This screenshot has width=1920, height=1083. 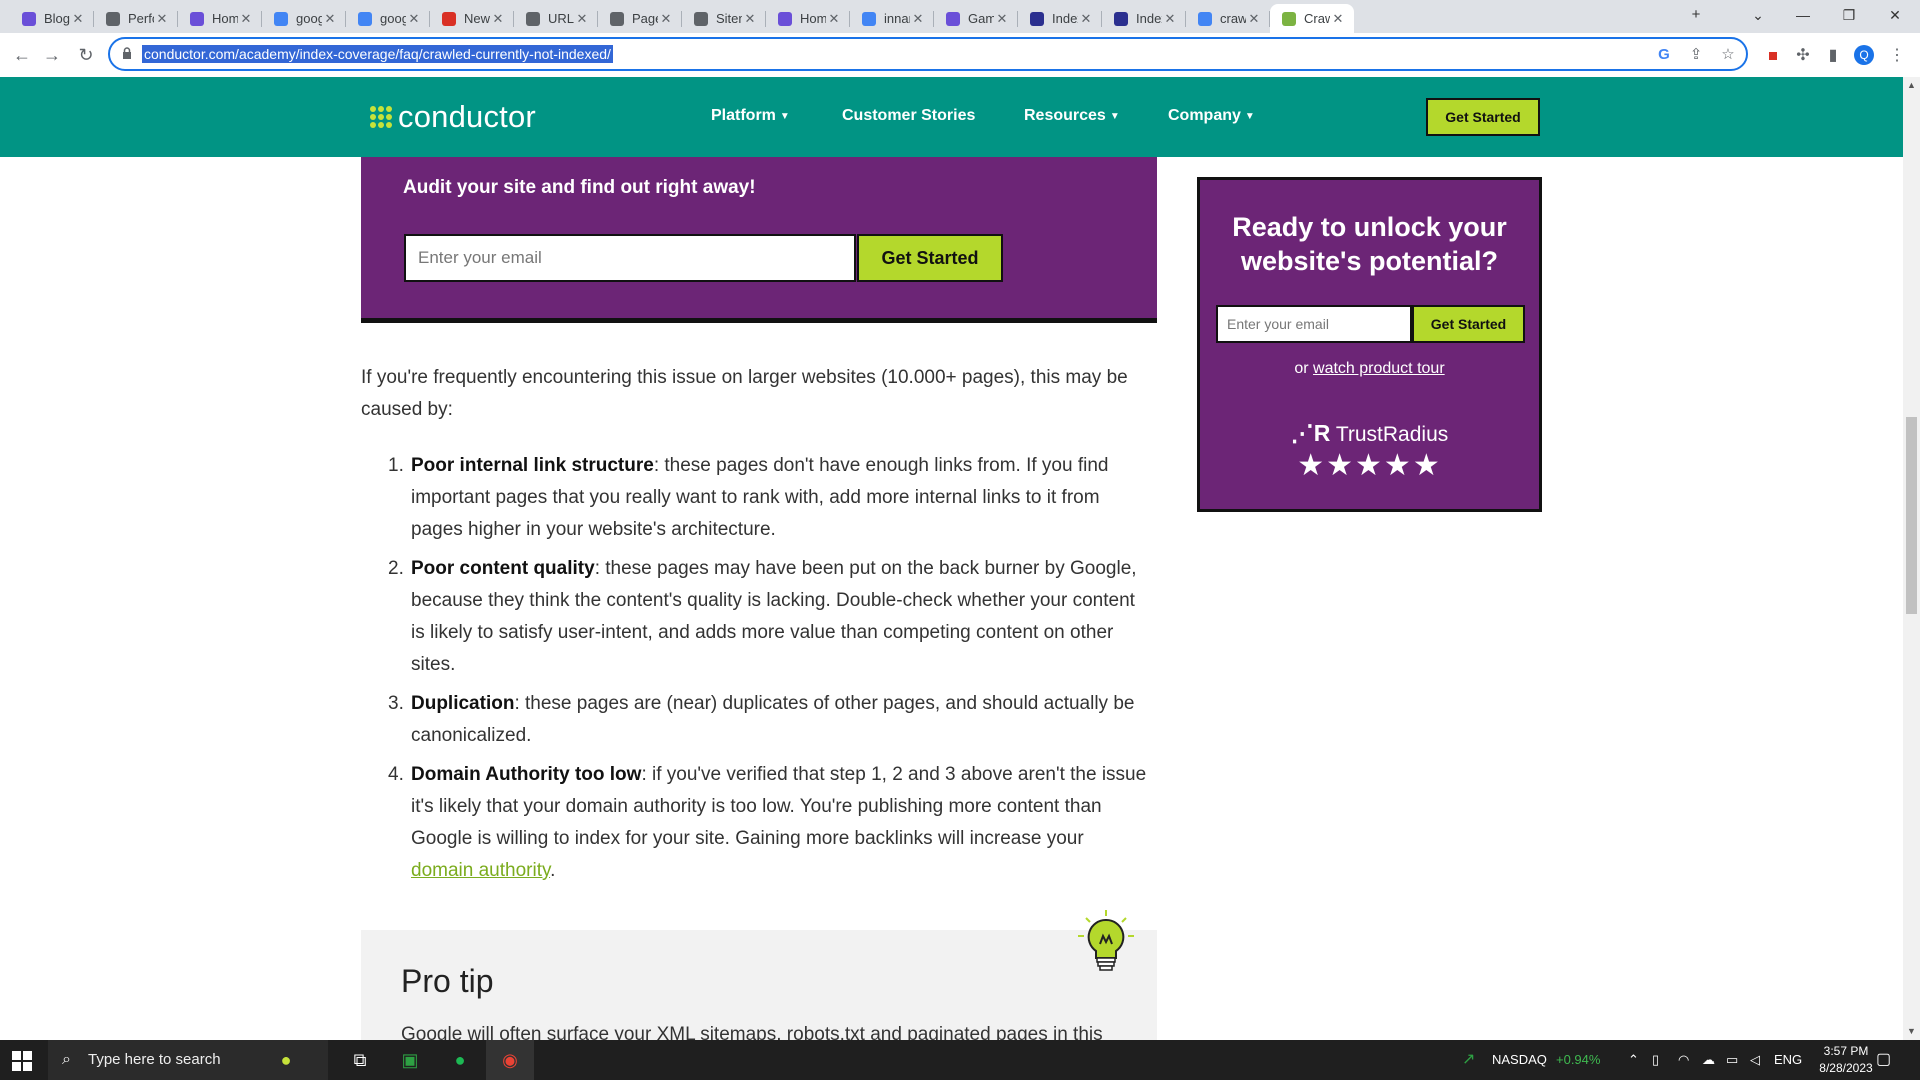 What do you see at coordinates (1578, 1059) in the screenshot?
I see `stock-change: +0.94%` at bounding box center [1578, 1059].